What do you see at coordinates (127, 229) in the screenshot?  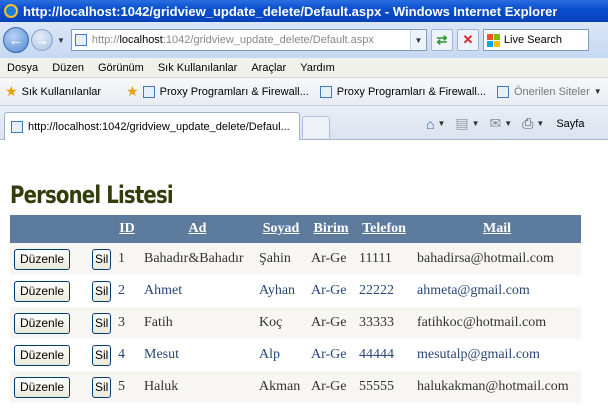 I see `header-id: ID` at bounding box center [127, 229].